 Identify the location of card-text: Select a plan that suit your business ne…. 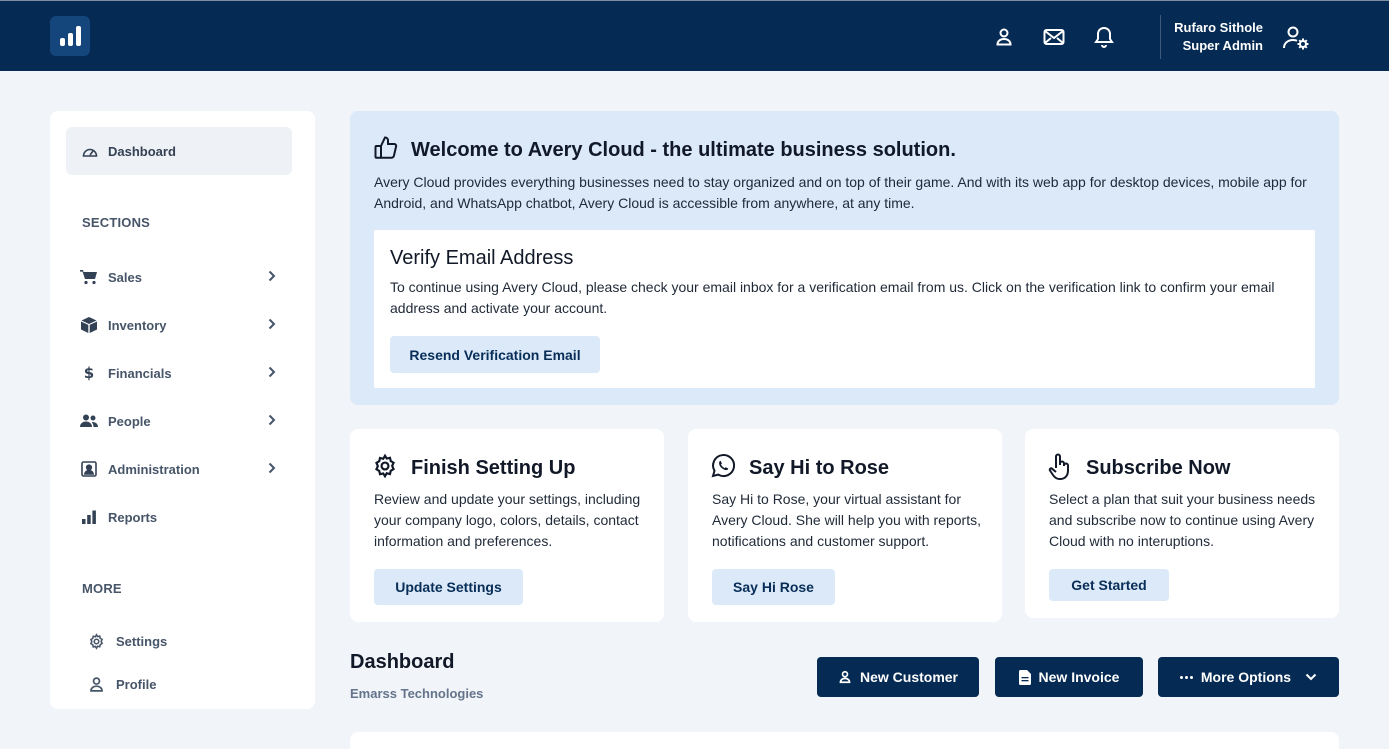
(1182, 520).